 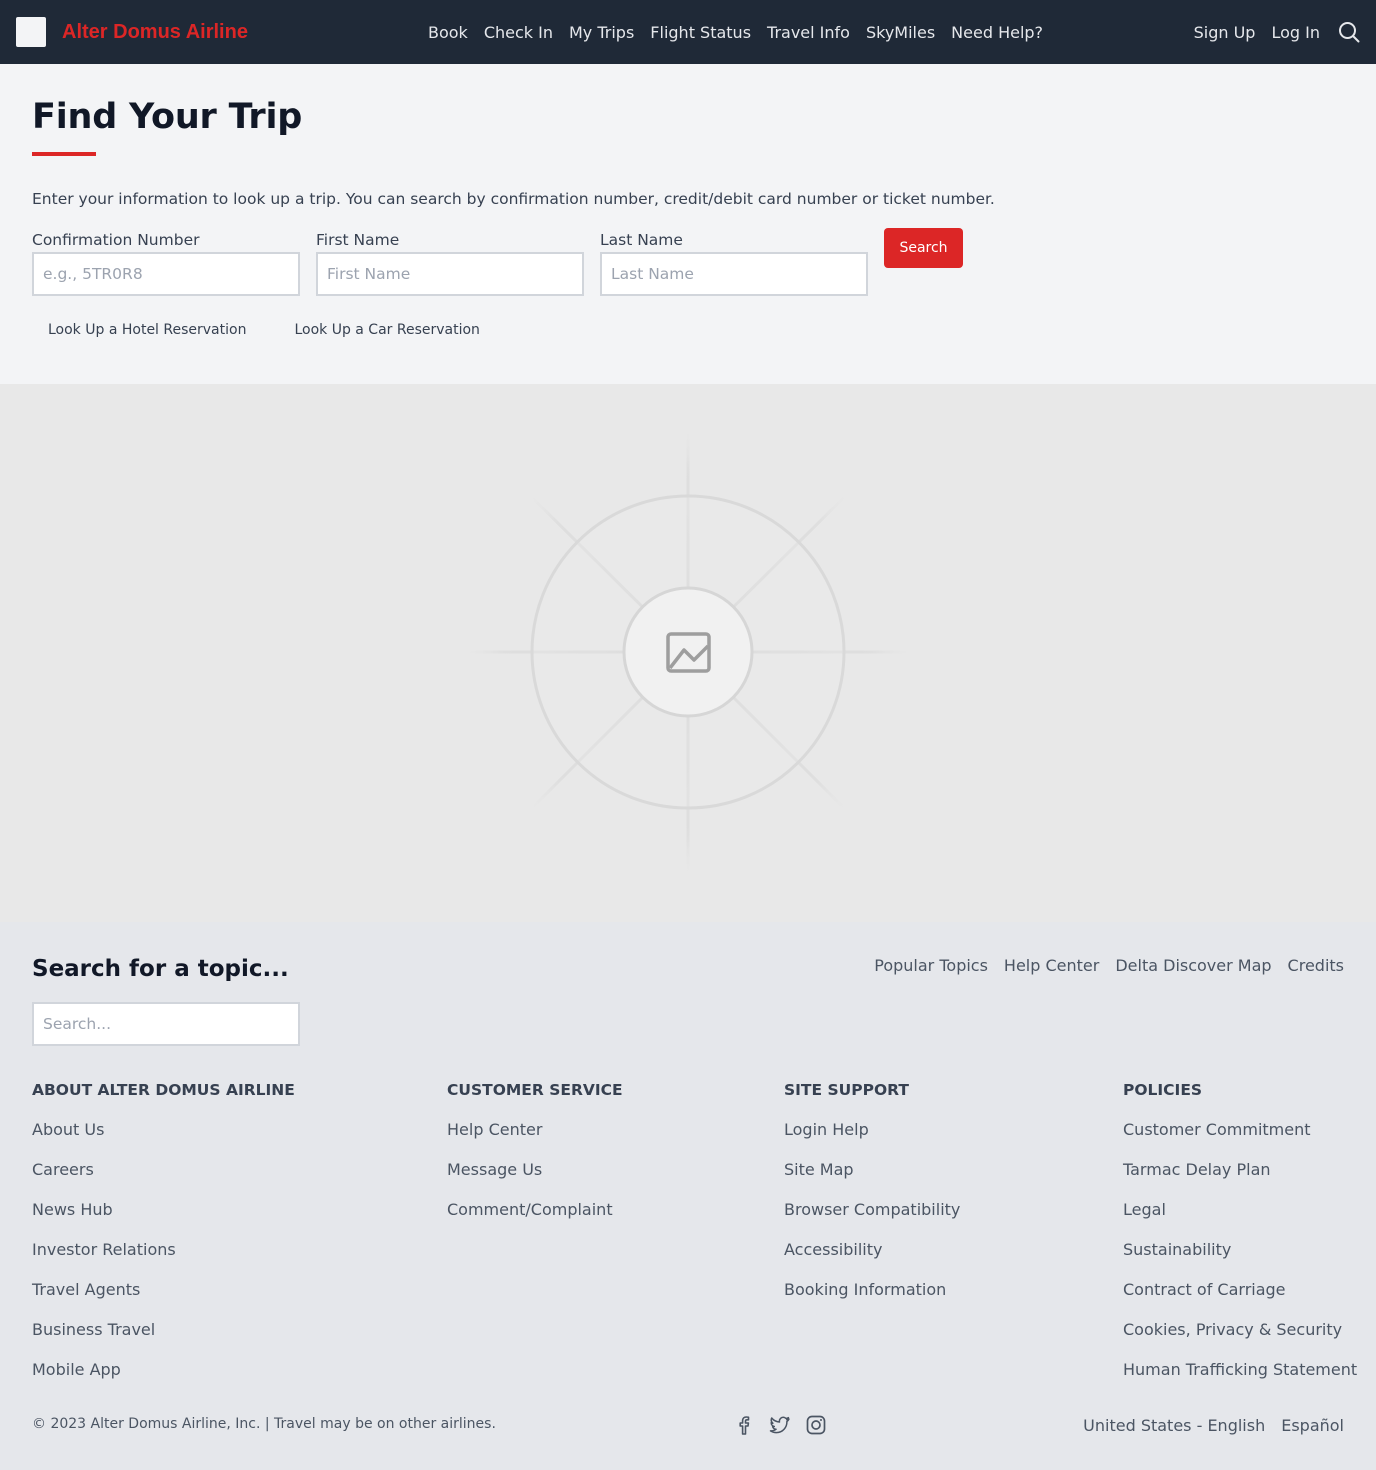 I want to click on sign-up-link: Sign Up, so click(x=1225, y=32).